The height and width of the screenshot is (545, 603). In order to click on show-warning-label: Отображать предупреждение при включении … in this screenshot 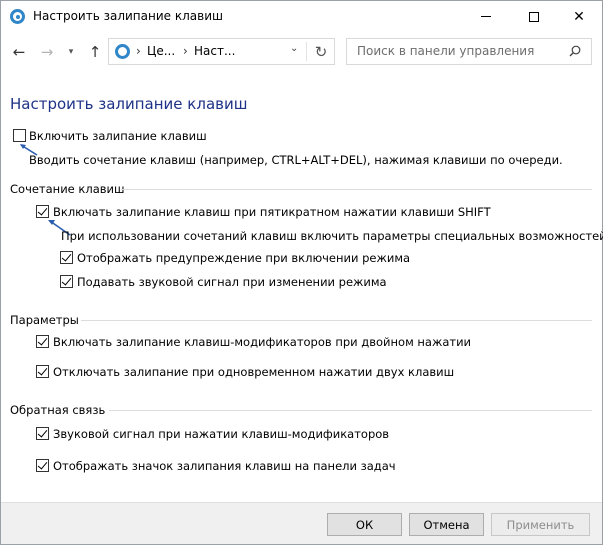, I will do `click(243, 258)`.